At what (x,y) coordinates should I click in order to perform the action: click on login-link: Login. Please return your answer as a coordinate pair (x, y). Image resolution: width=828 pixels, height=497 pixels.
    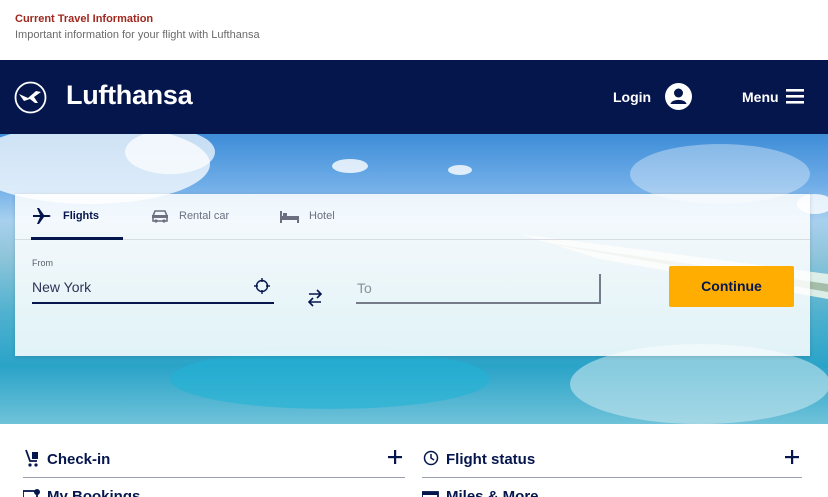
    Looking at the image, I should click on (632, 97).